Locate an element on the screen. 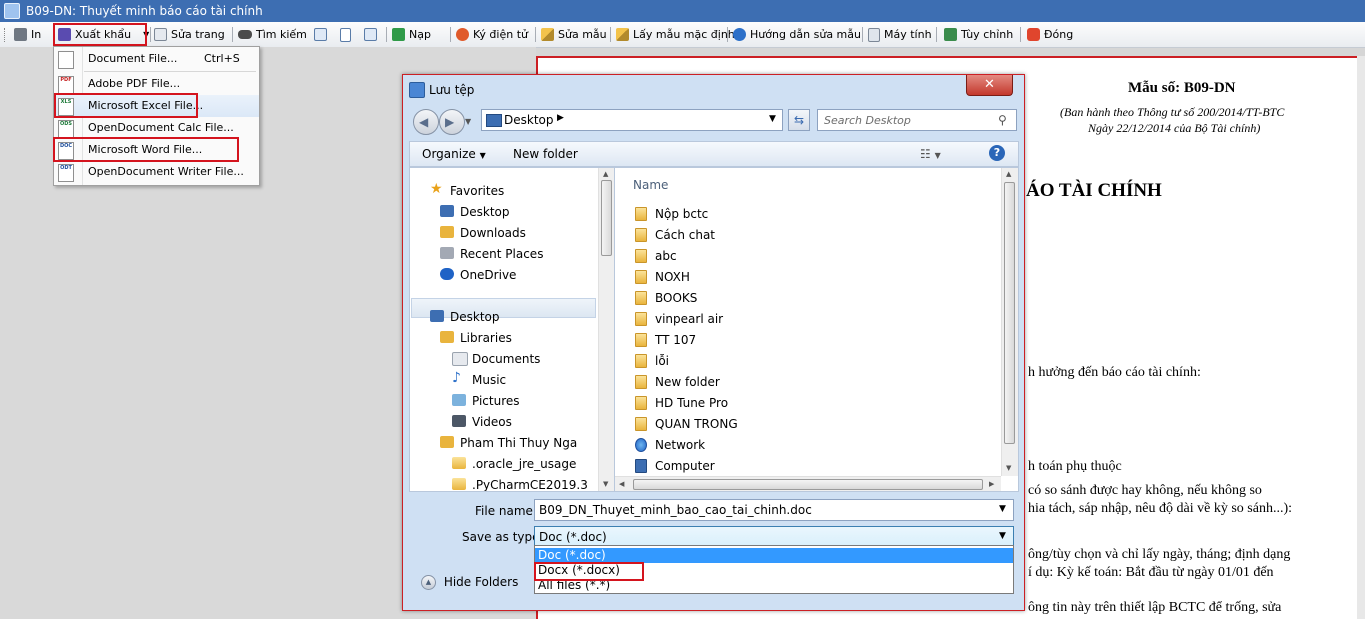 The image size is (1365, 619). calculator-icon is located at coordinates (874, 34).